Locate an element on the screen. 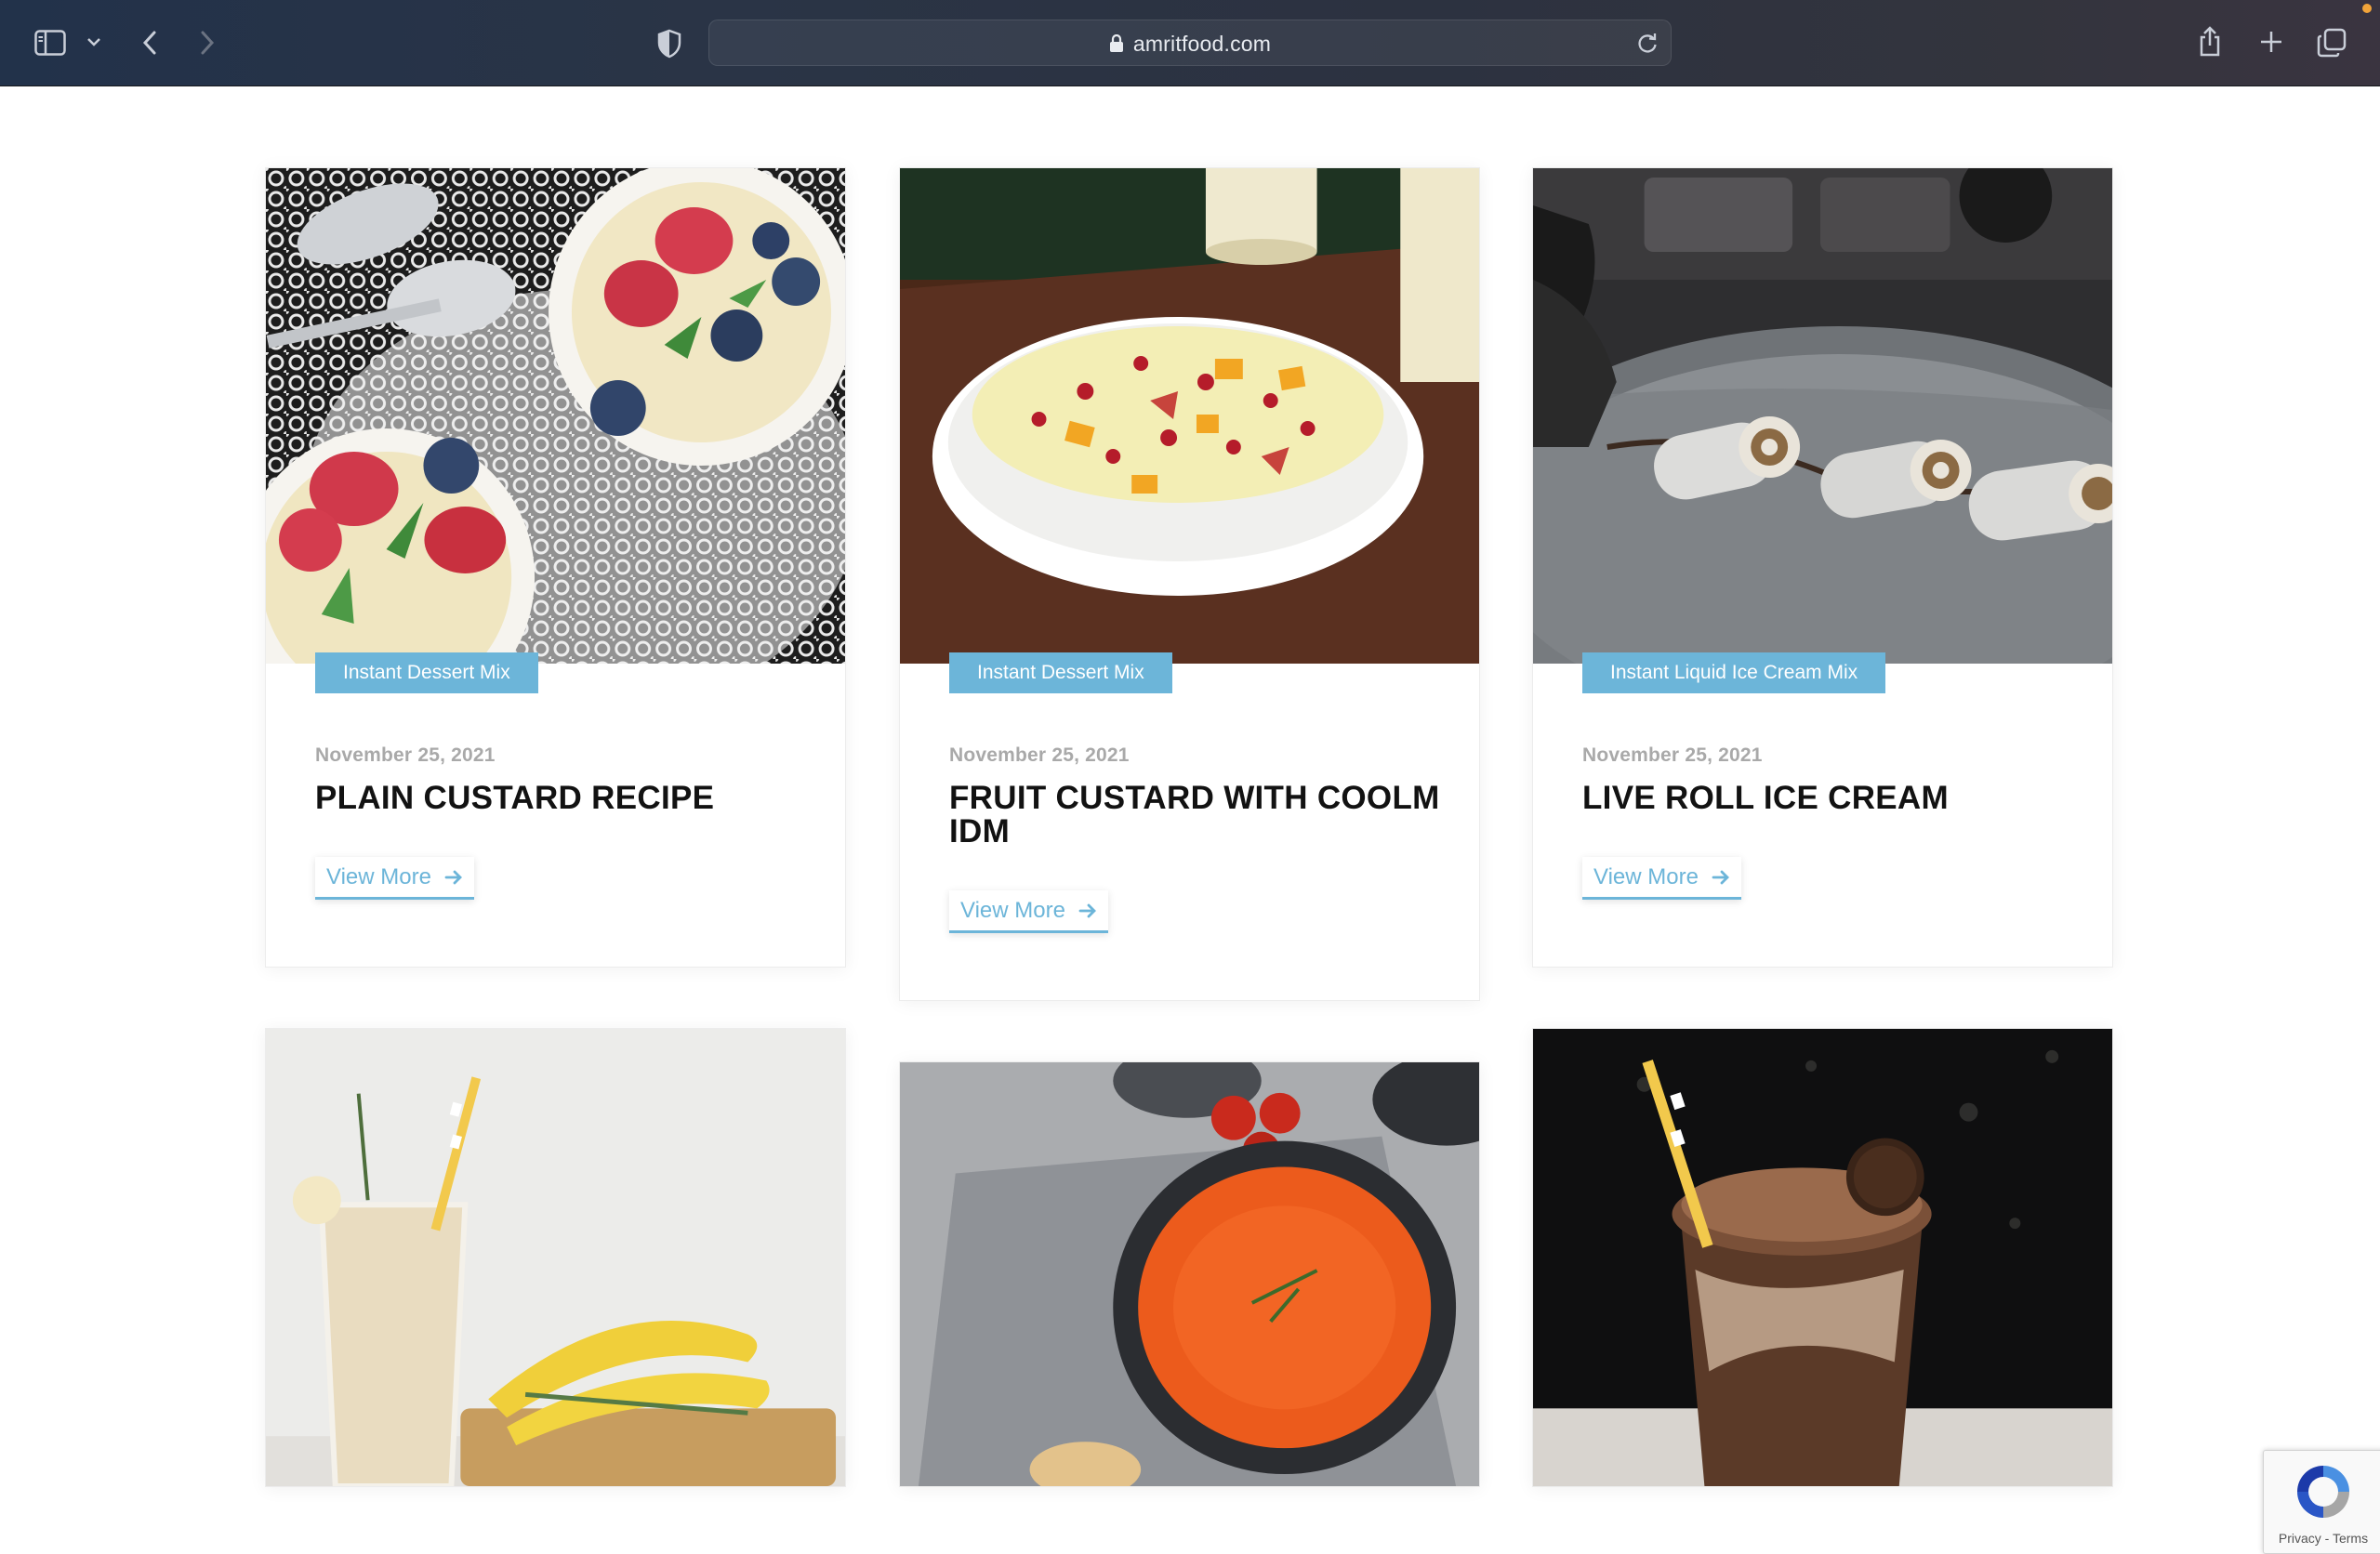 This screenshot has width=2380, height=1554. browser-toolbar: amritfood.com is located at coordinates (1190, 43).